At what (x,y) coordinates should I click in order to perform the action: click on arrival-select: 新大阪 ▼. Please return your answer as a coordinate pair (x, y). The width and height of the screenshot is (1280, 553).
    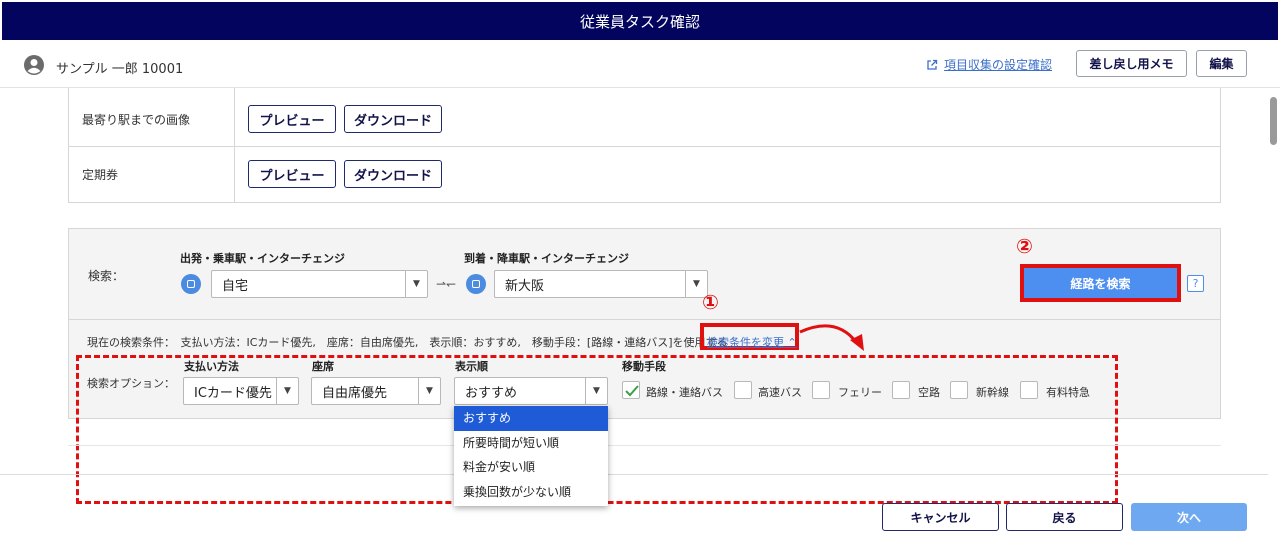
    Looking at the image, I should click on (601, 284).